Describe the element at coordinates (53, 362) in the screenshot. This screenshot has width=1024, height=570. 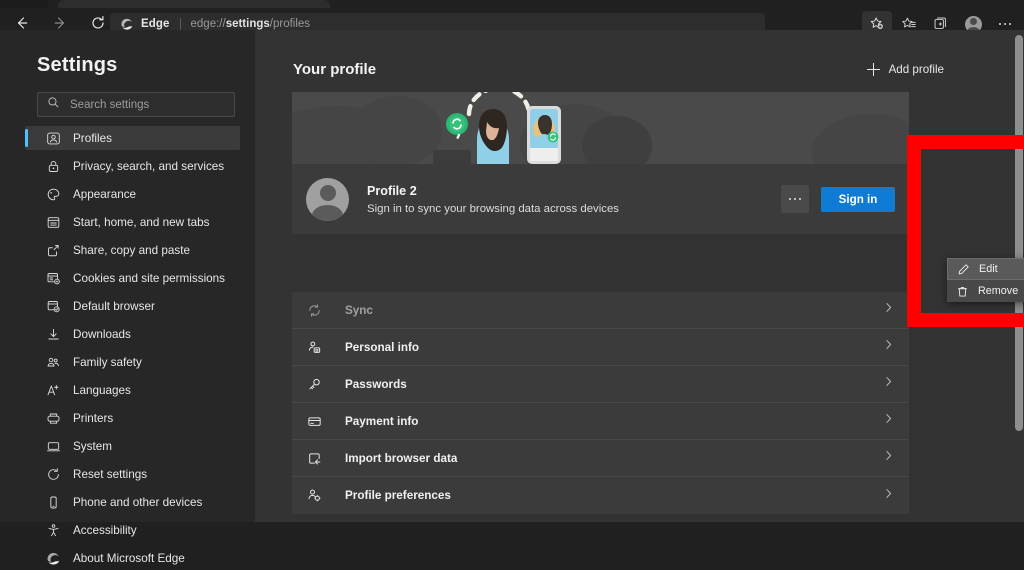
I see `family-icon` at that location.